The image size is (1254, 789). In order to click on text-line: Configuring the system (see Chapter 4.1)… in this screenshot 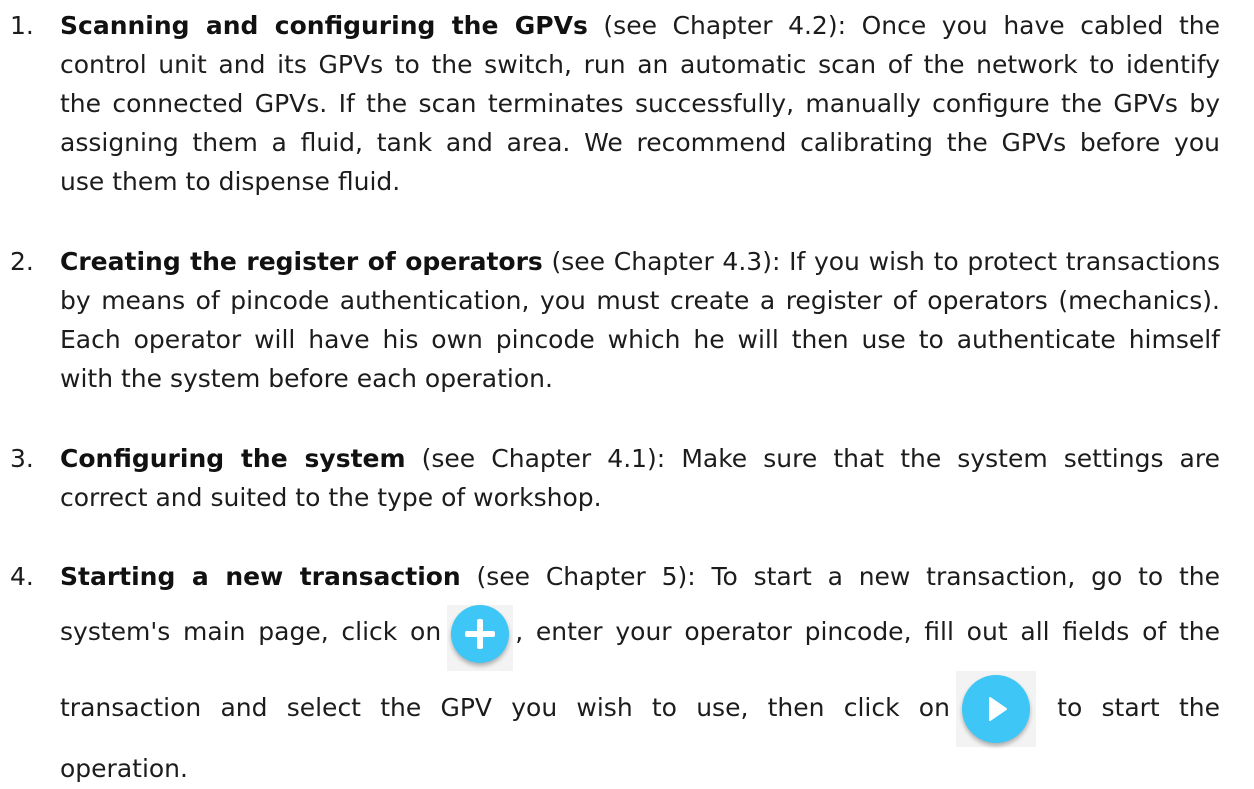, I will do `click(640, 458)`.